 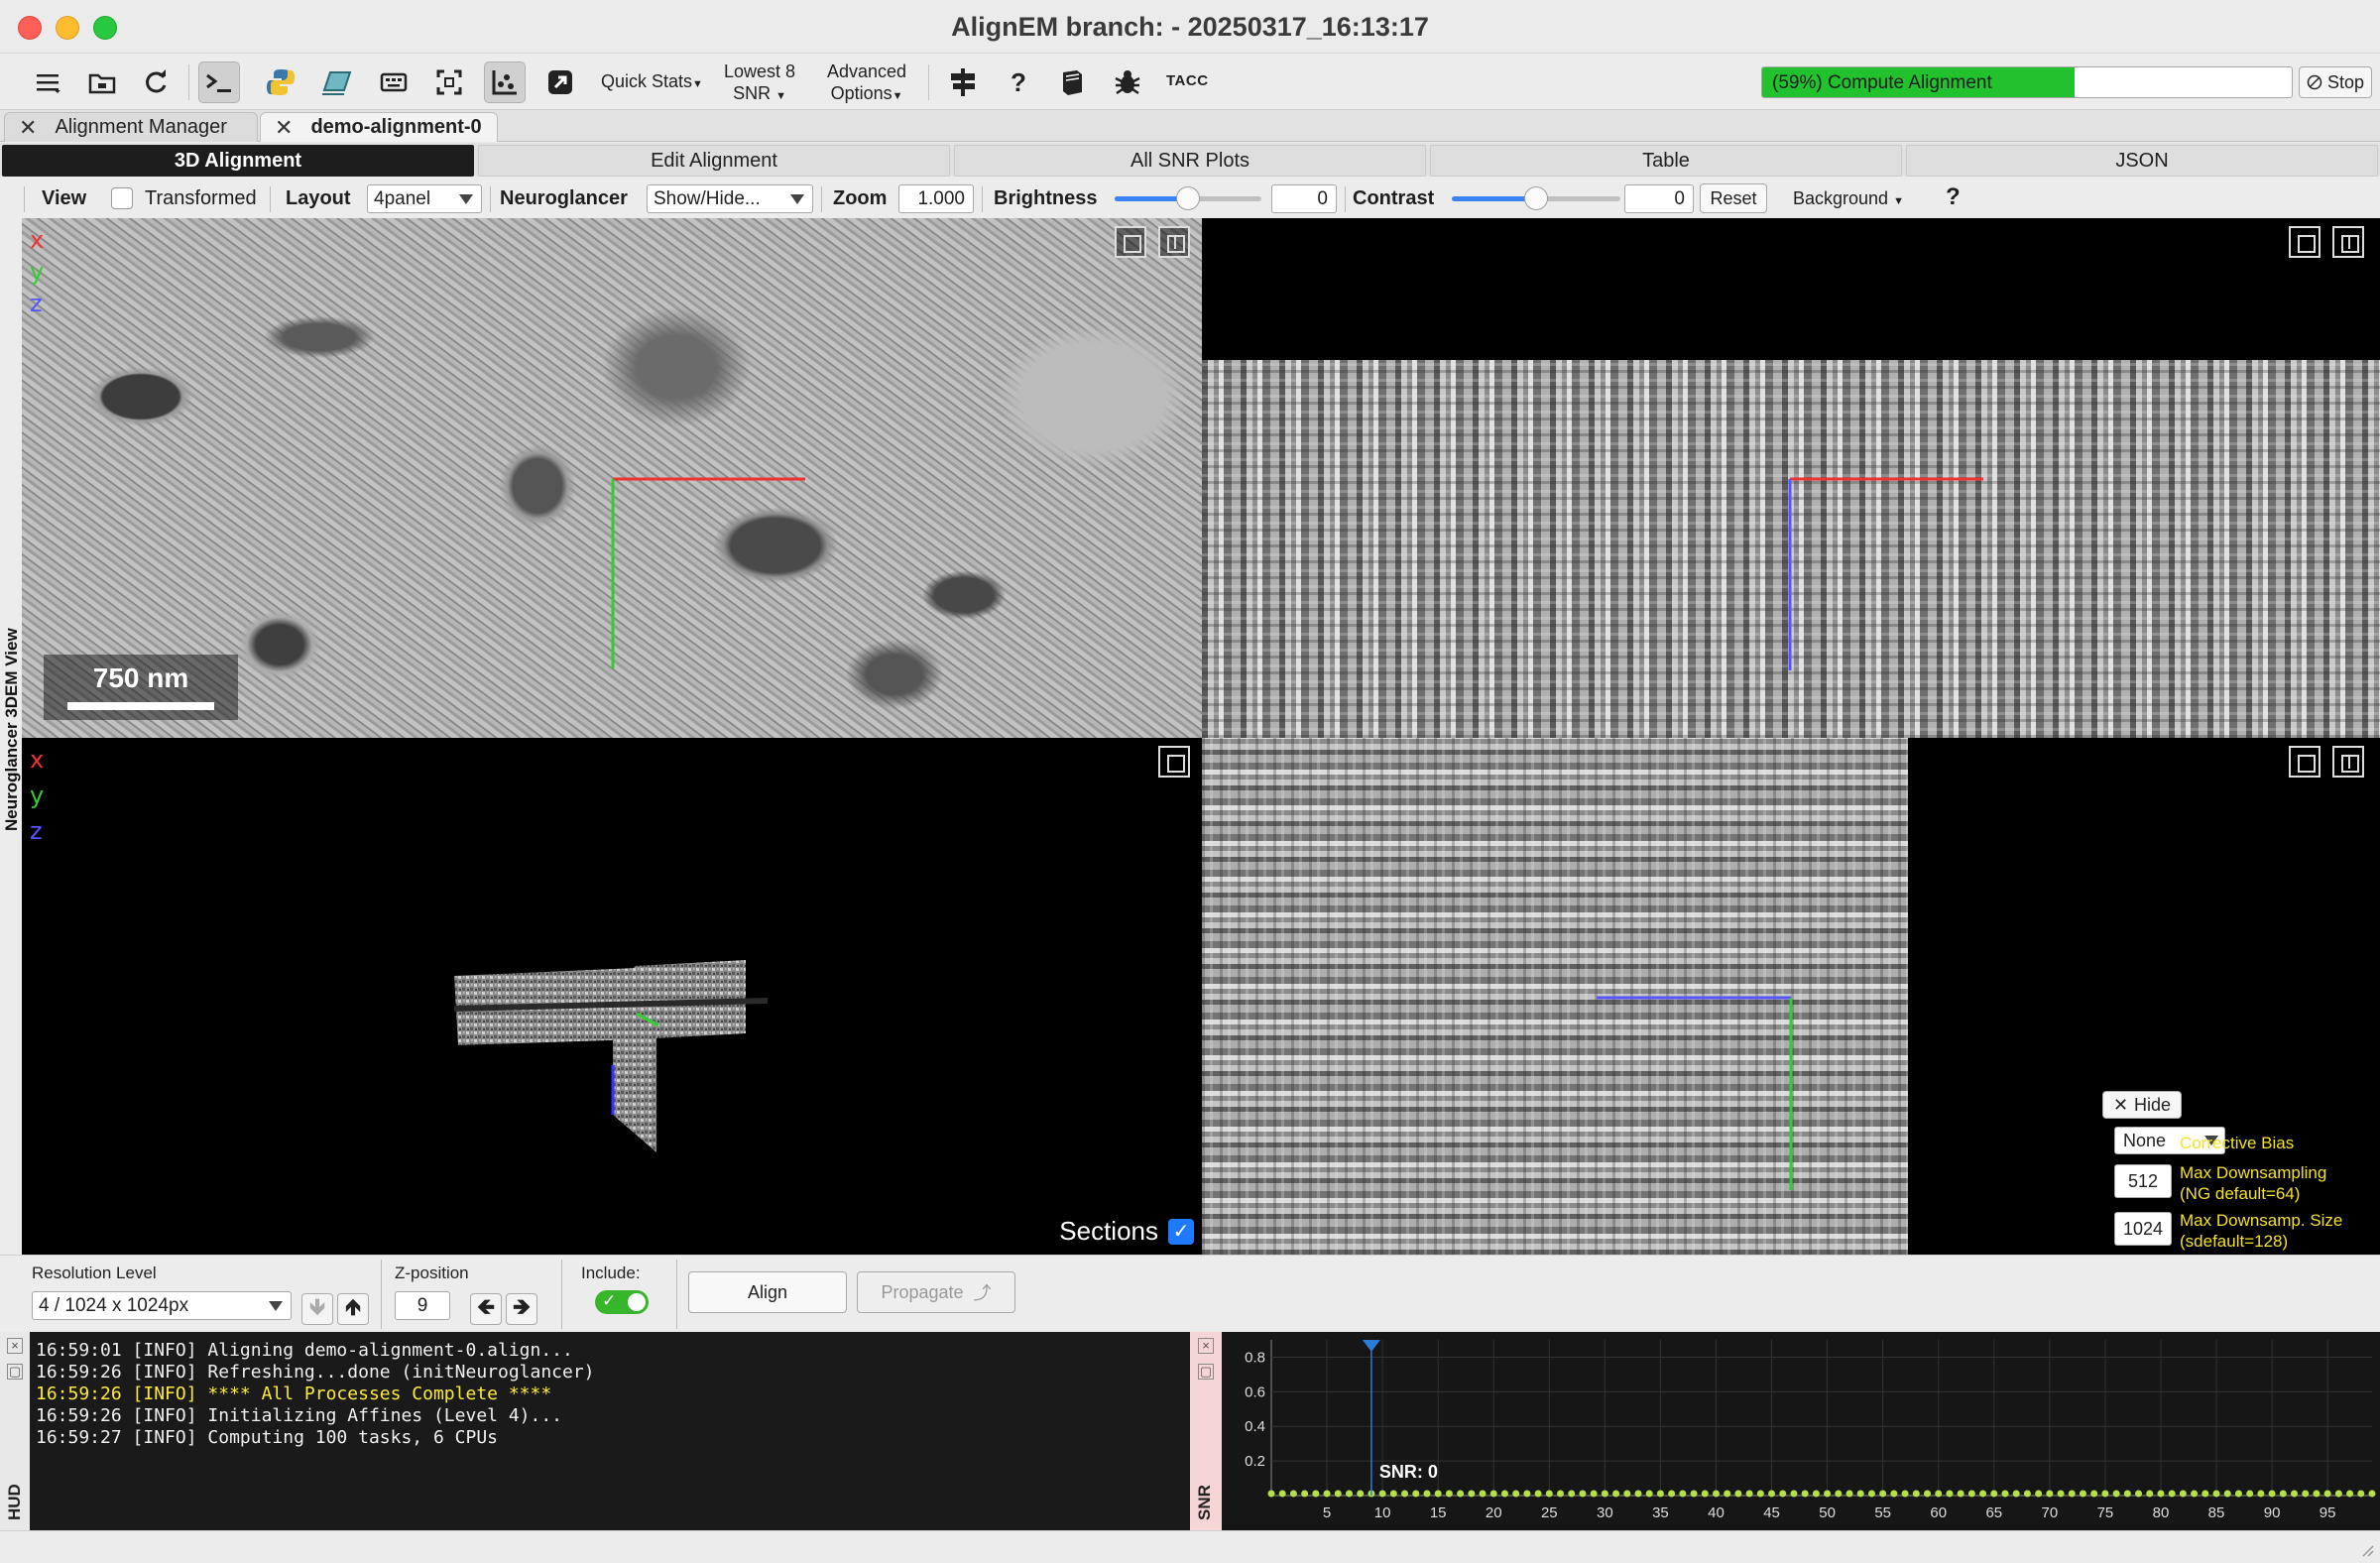 What do you see at coordinates (1126, 1231) in the screenshot?
I see `sections-toggle: Sections ✓` at bounding box center [1126, 1231].